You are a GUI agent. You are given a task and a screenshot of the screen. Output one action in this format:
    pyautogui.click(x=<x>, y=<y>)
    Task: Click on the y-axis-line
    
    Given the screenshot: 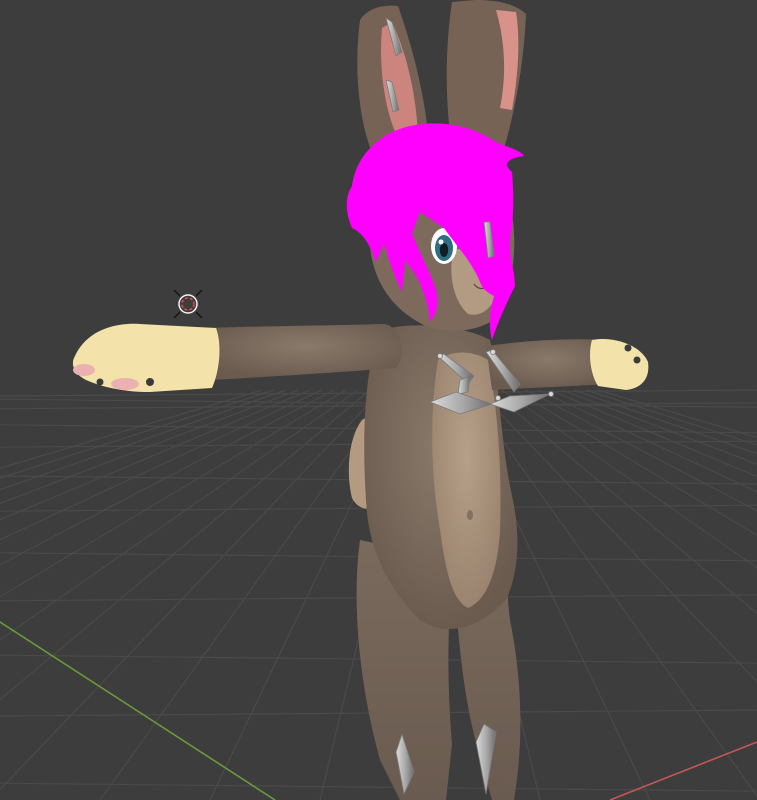 What is the action you would take?
    pyautogui.click(x=138, y=710)
    